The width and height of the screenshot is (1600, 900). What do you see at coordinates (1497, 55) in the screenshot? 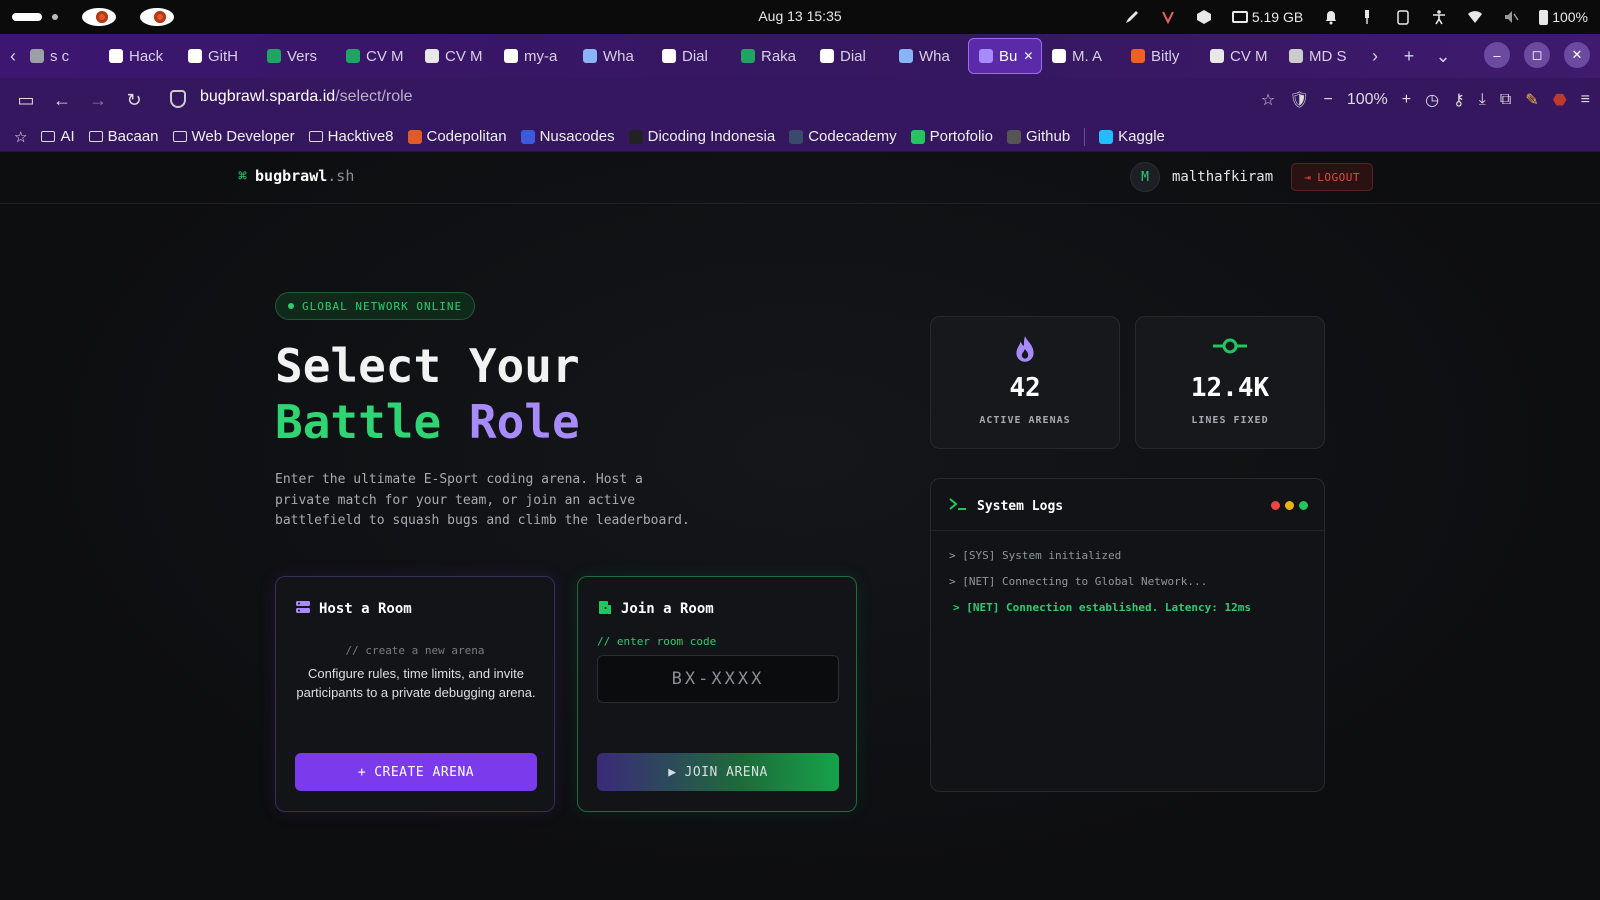
I see `minimize-icon: –` at bounding box center [1497, 55].